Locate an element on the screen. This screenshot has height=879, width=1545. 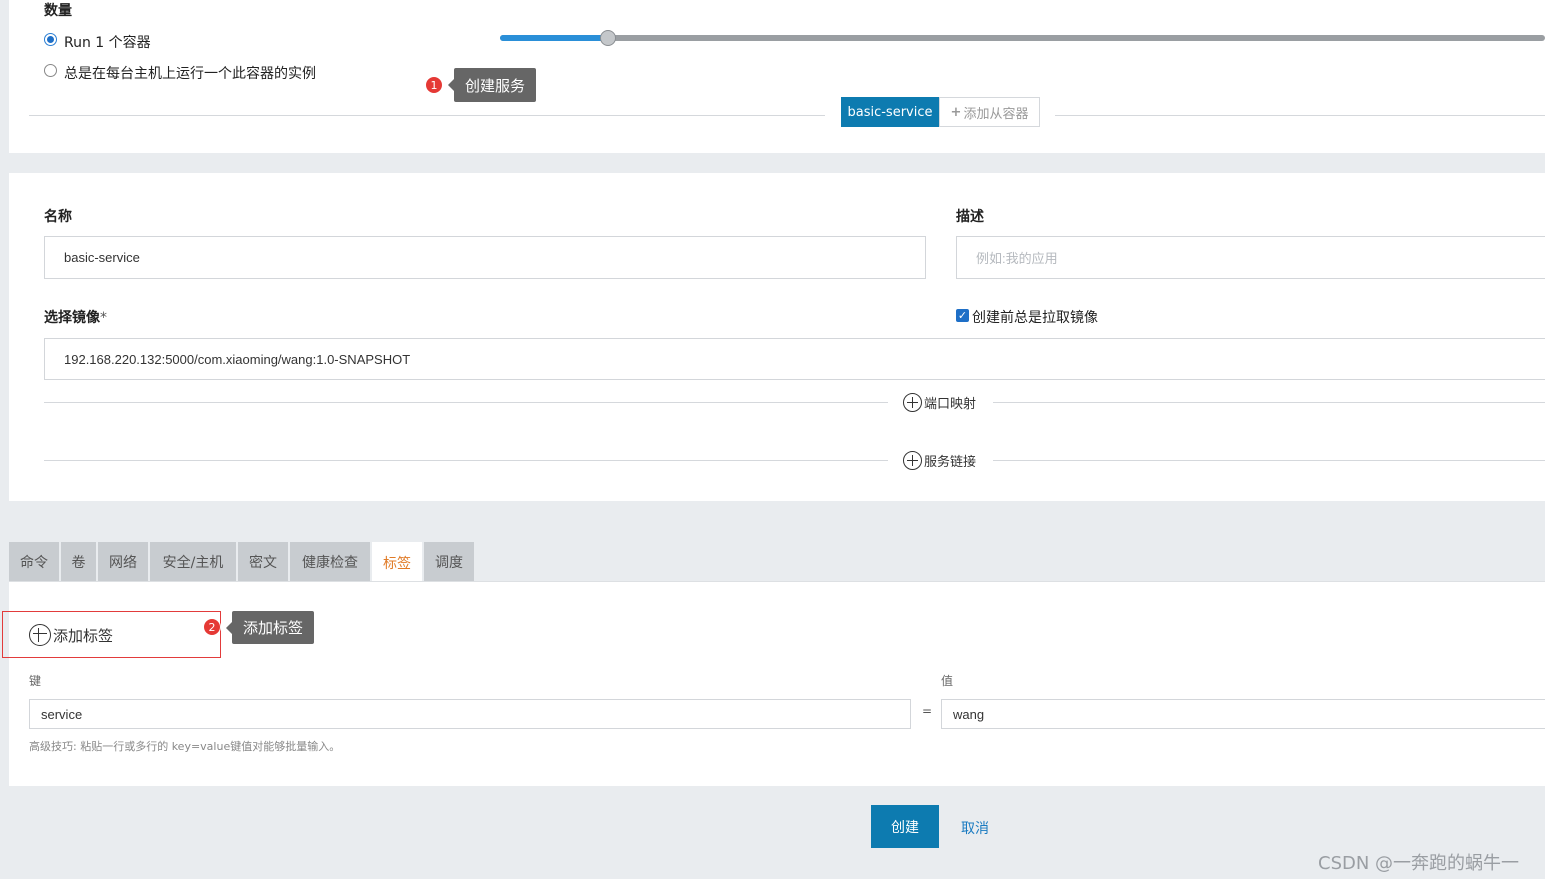
required-mark: * is located at coordinates (103, 318).